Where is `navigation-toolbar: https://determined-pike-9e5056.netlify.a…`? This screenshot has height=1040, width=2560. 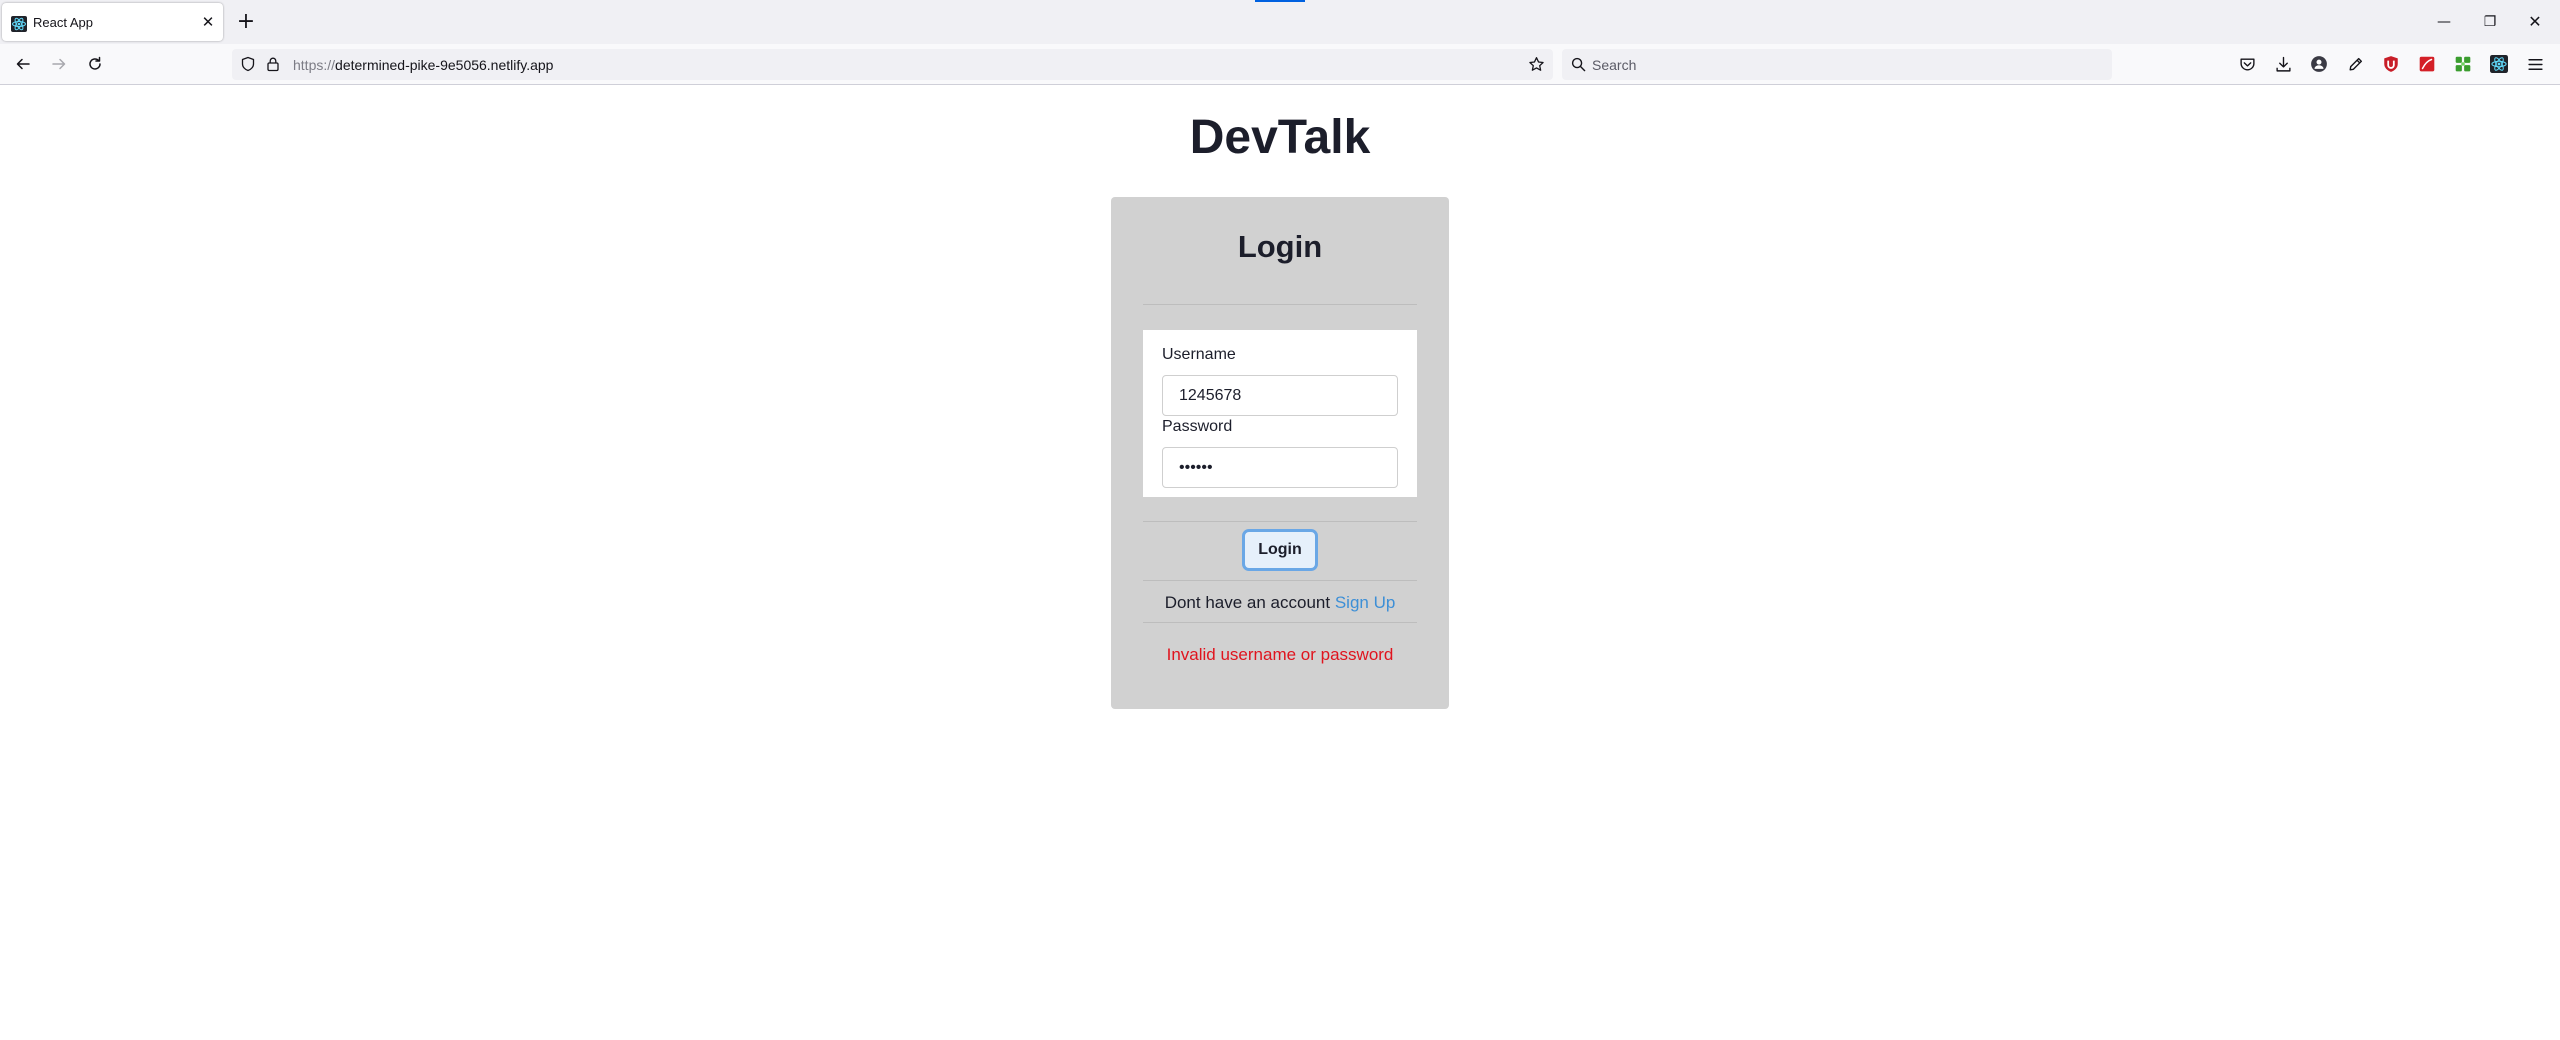
navigation-toolbar: https://determined-pike-9e5056.netlify.a… is located at coordinates (1280, 64).